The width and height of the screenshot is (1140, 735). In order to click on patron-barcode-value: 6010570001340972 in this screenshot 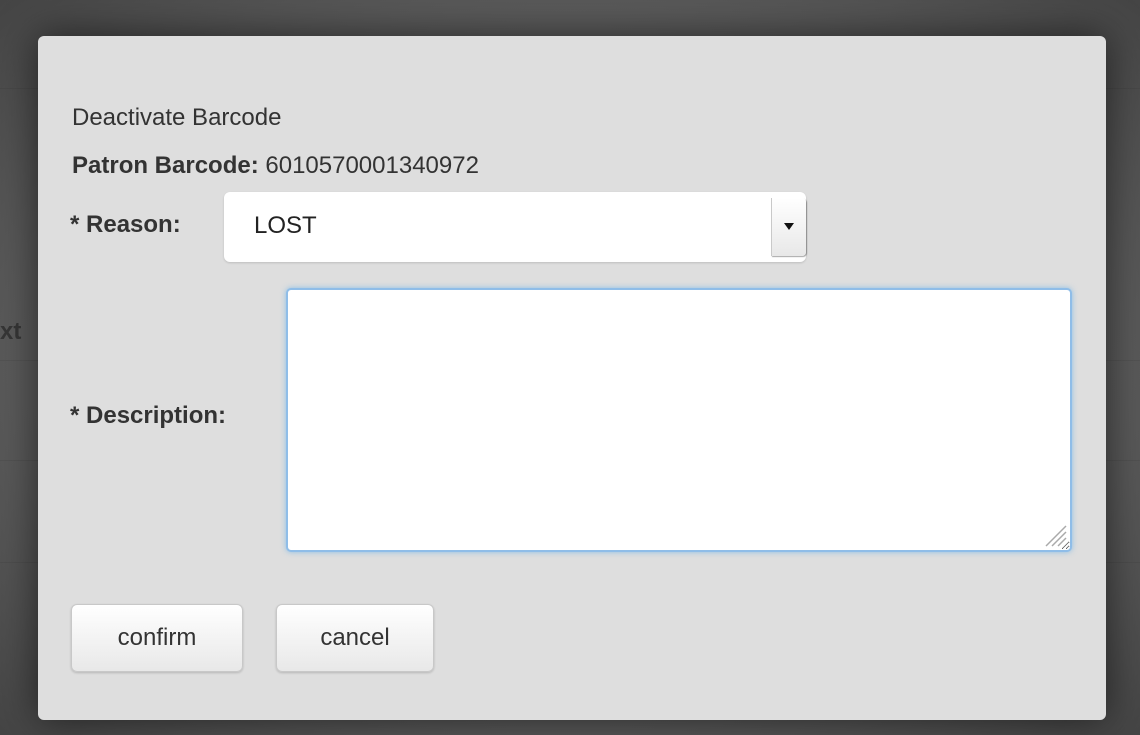, I will do `click(372, 165)`.